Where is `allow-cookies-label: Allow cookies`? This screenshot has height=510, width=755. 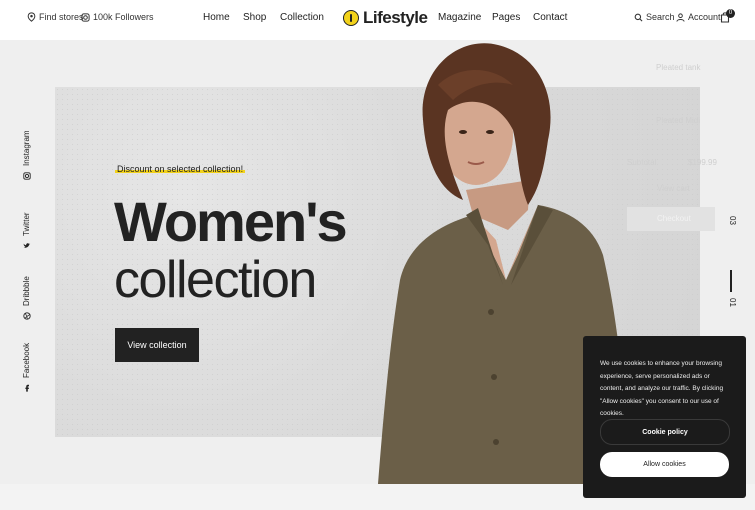 allow-cookies-label: Allow cookies is located at coordinates (664, 464).